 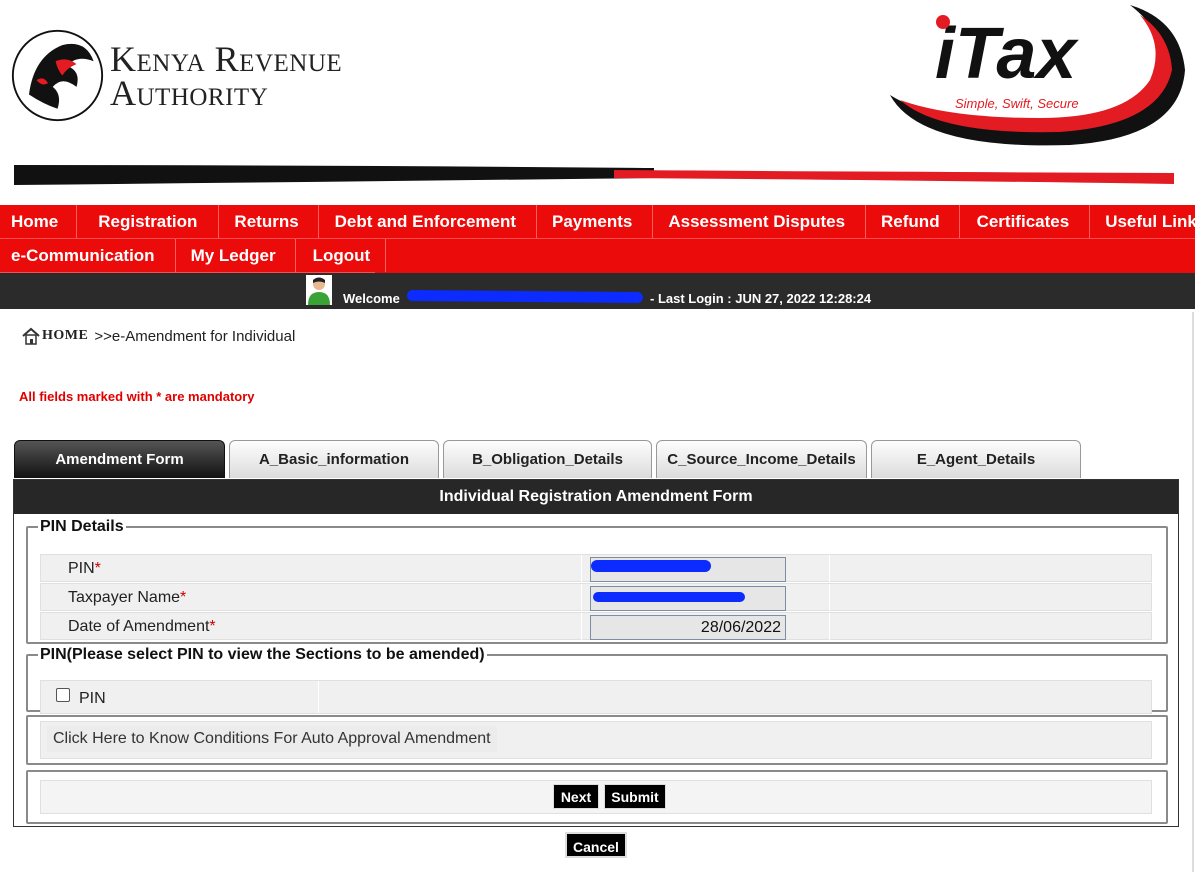 I want to click on nav-my-ledger: My Ledger, so click(x=236, y=255).